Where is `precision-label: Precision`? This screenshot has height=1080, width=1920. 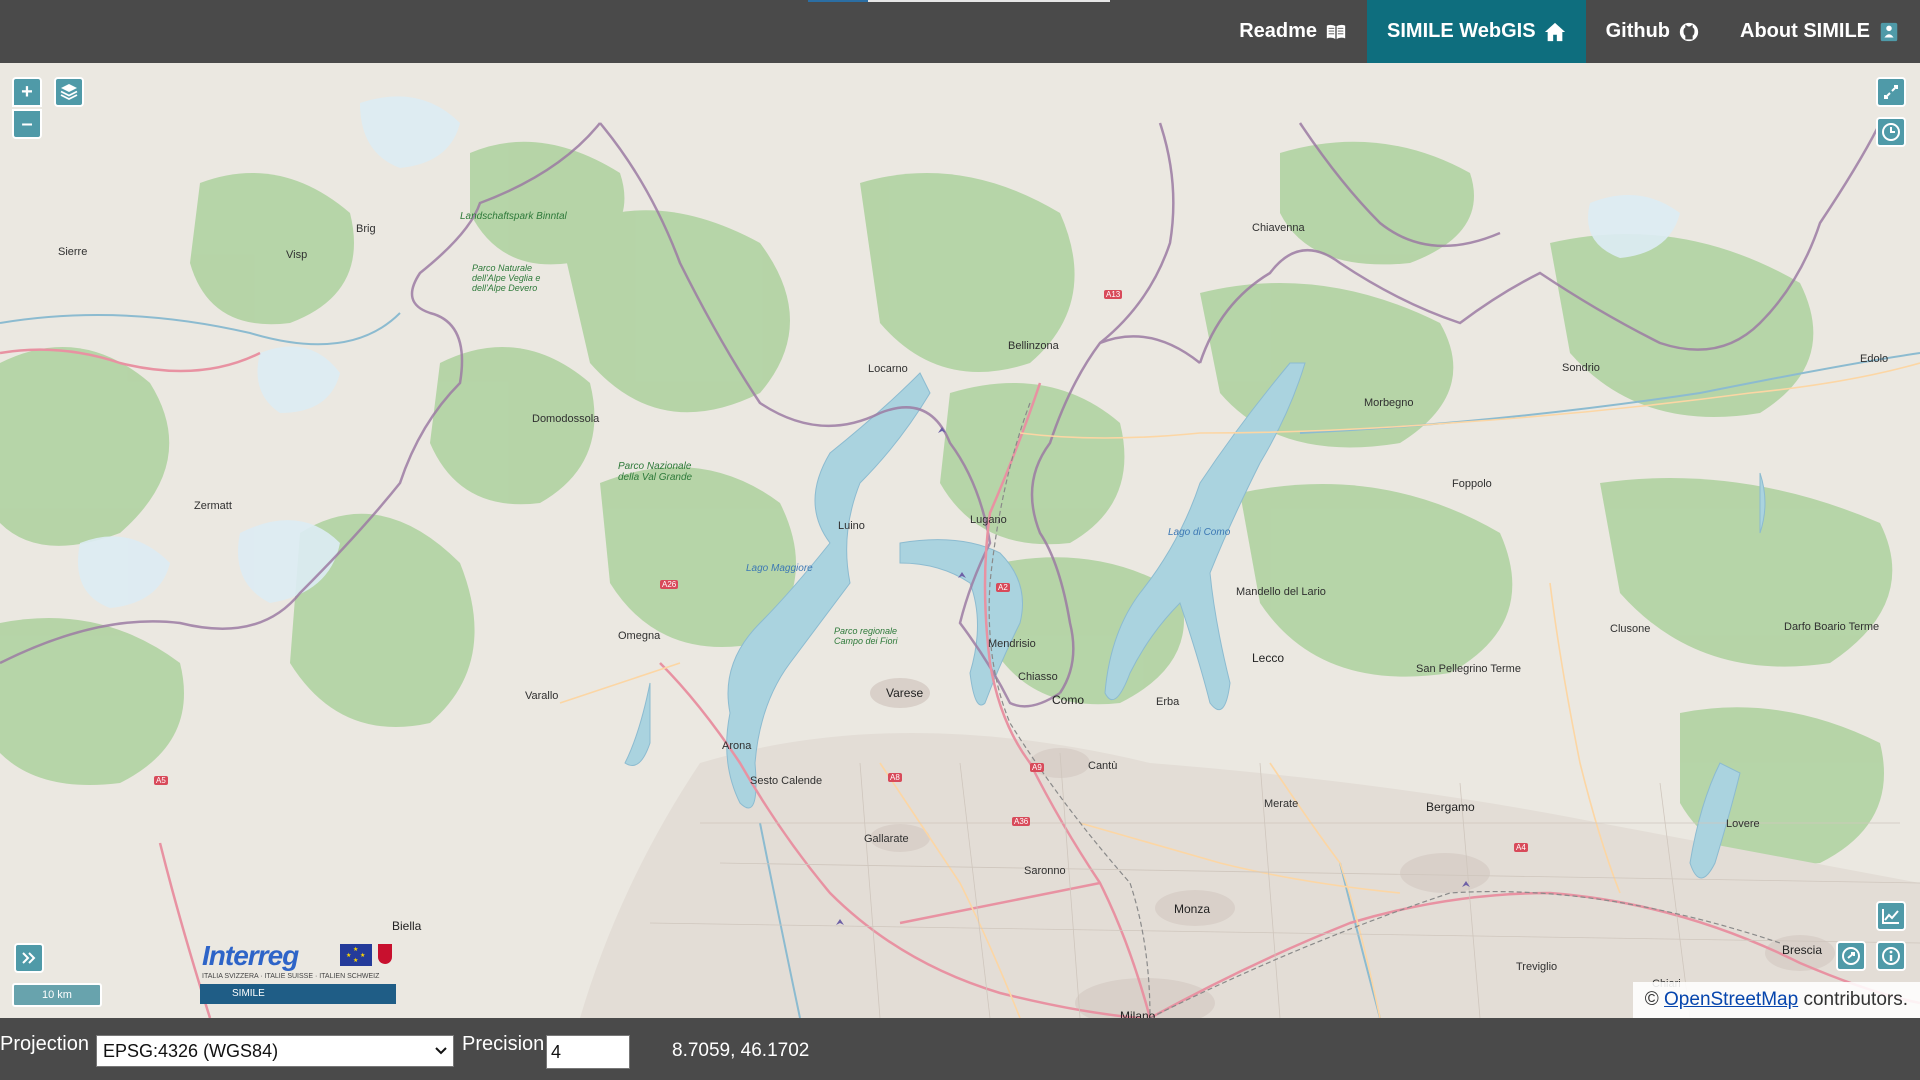 precision-label: Precision is located at coordinates (503, 1044).